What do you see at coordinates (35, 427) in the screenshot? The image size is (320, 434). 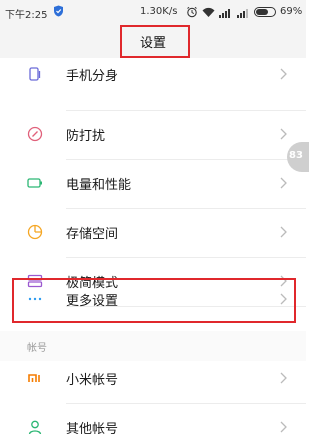 I see `person-icon` at bounding box center [35, 427].